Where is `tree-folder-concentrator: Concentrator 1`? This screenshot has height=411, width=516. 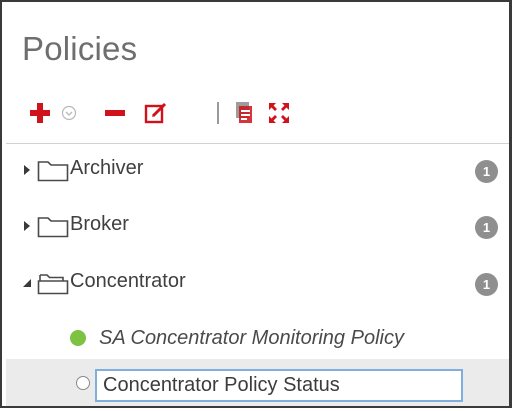
tree-folder-concentrator: Concentrator 1 is located at coordinates (255, 284).